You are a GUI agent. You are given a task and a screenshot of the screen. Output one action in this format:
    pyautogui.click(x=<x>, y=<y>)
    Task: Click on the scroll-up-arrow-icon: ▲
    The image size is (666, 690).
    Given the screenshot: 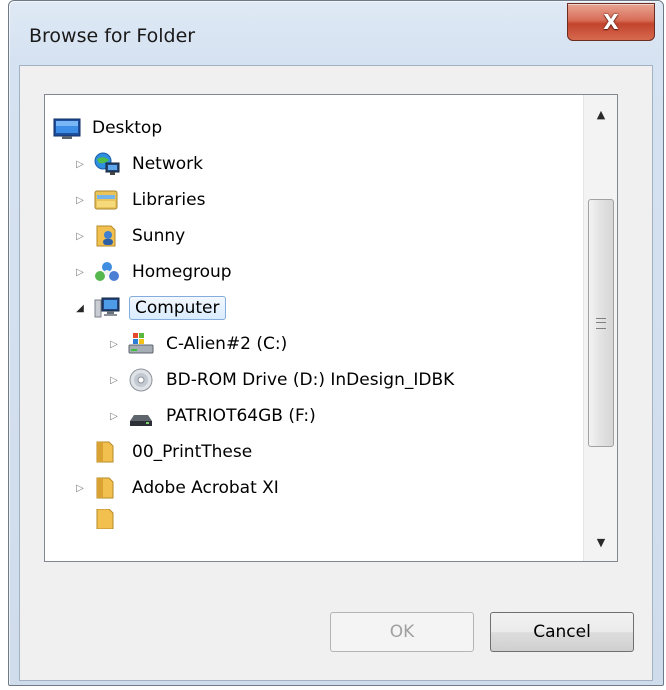 What is the action you would take?
    pyautogui.click(x=600, y=114)
    